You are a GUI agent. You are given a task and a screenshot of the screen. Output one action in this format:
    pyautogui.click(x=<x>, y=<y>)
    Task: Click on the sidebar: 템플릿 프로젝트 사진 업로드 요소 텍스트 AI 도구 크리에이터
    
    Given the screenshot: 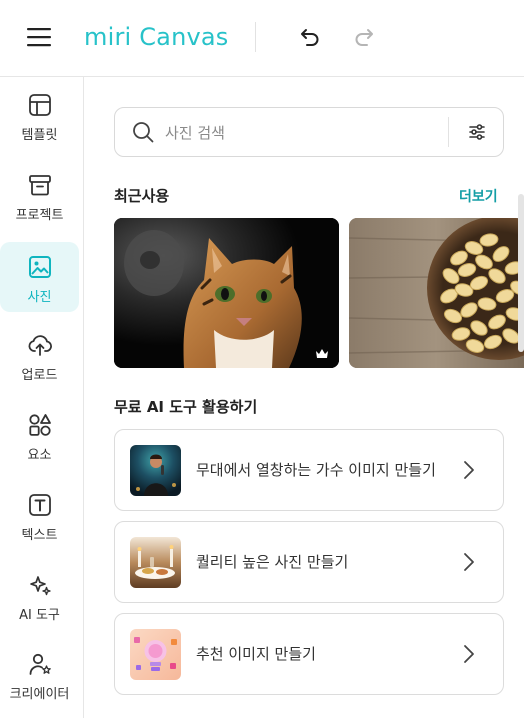 What is the action you would take?
    pyautogui.click(x=42, y=397)
    